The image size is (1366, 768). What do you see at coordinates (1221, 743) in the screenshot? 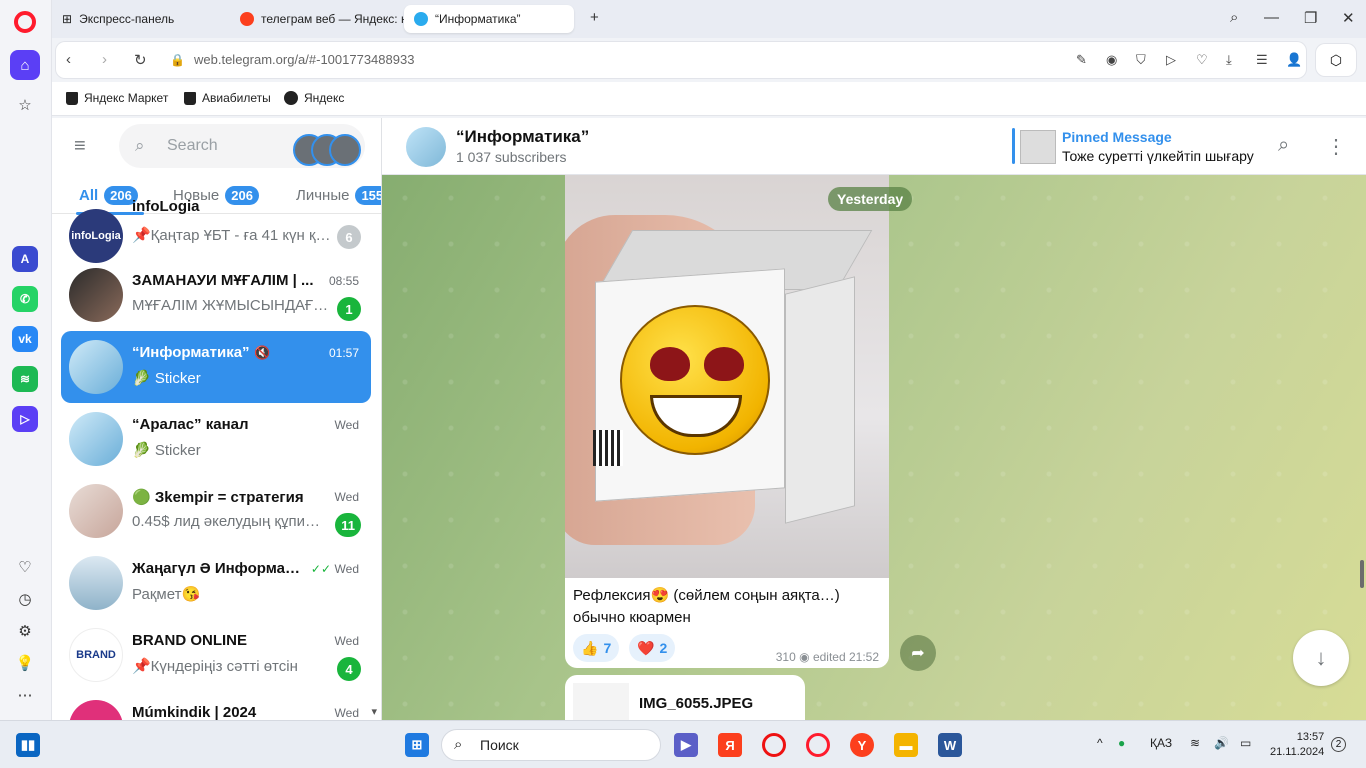
I see `volume-icon: 🔊` at bounding box center [1221, 743].